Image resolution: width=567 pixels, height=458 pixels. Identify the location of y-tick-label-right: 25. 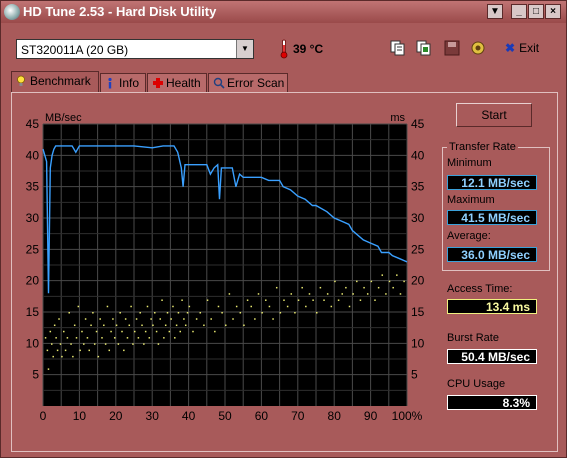
(418, 249).